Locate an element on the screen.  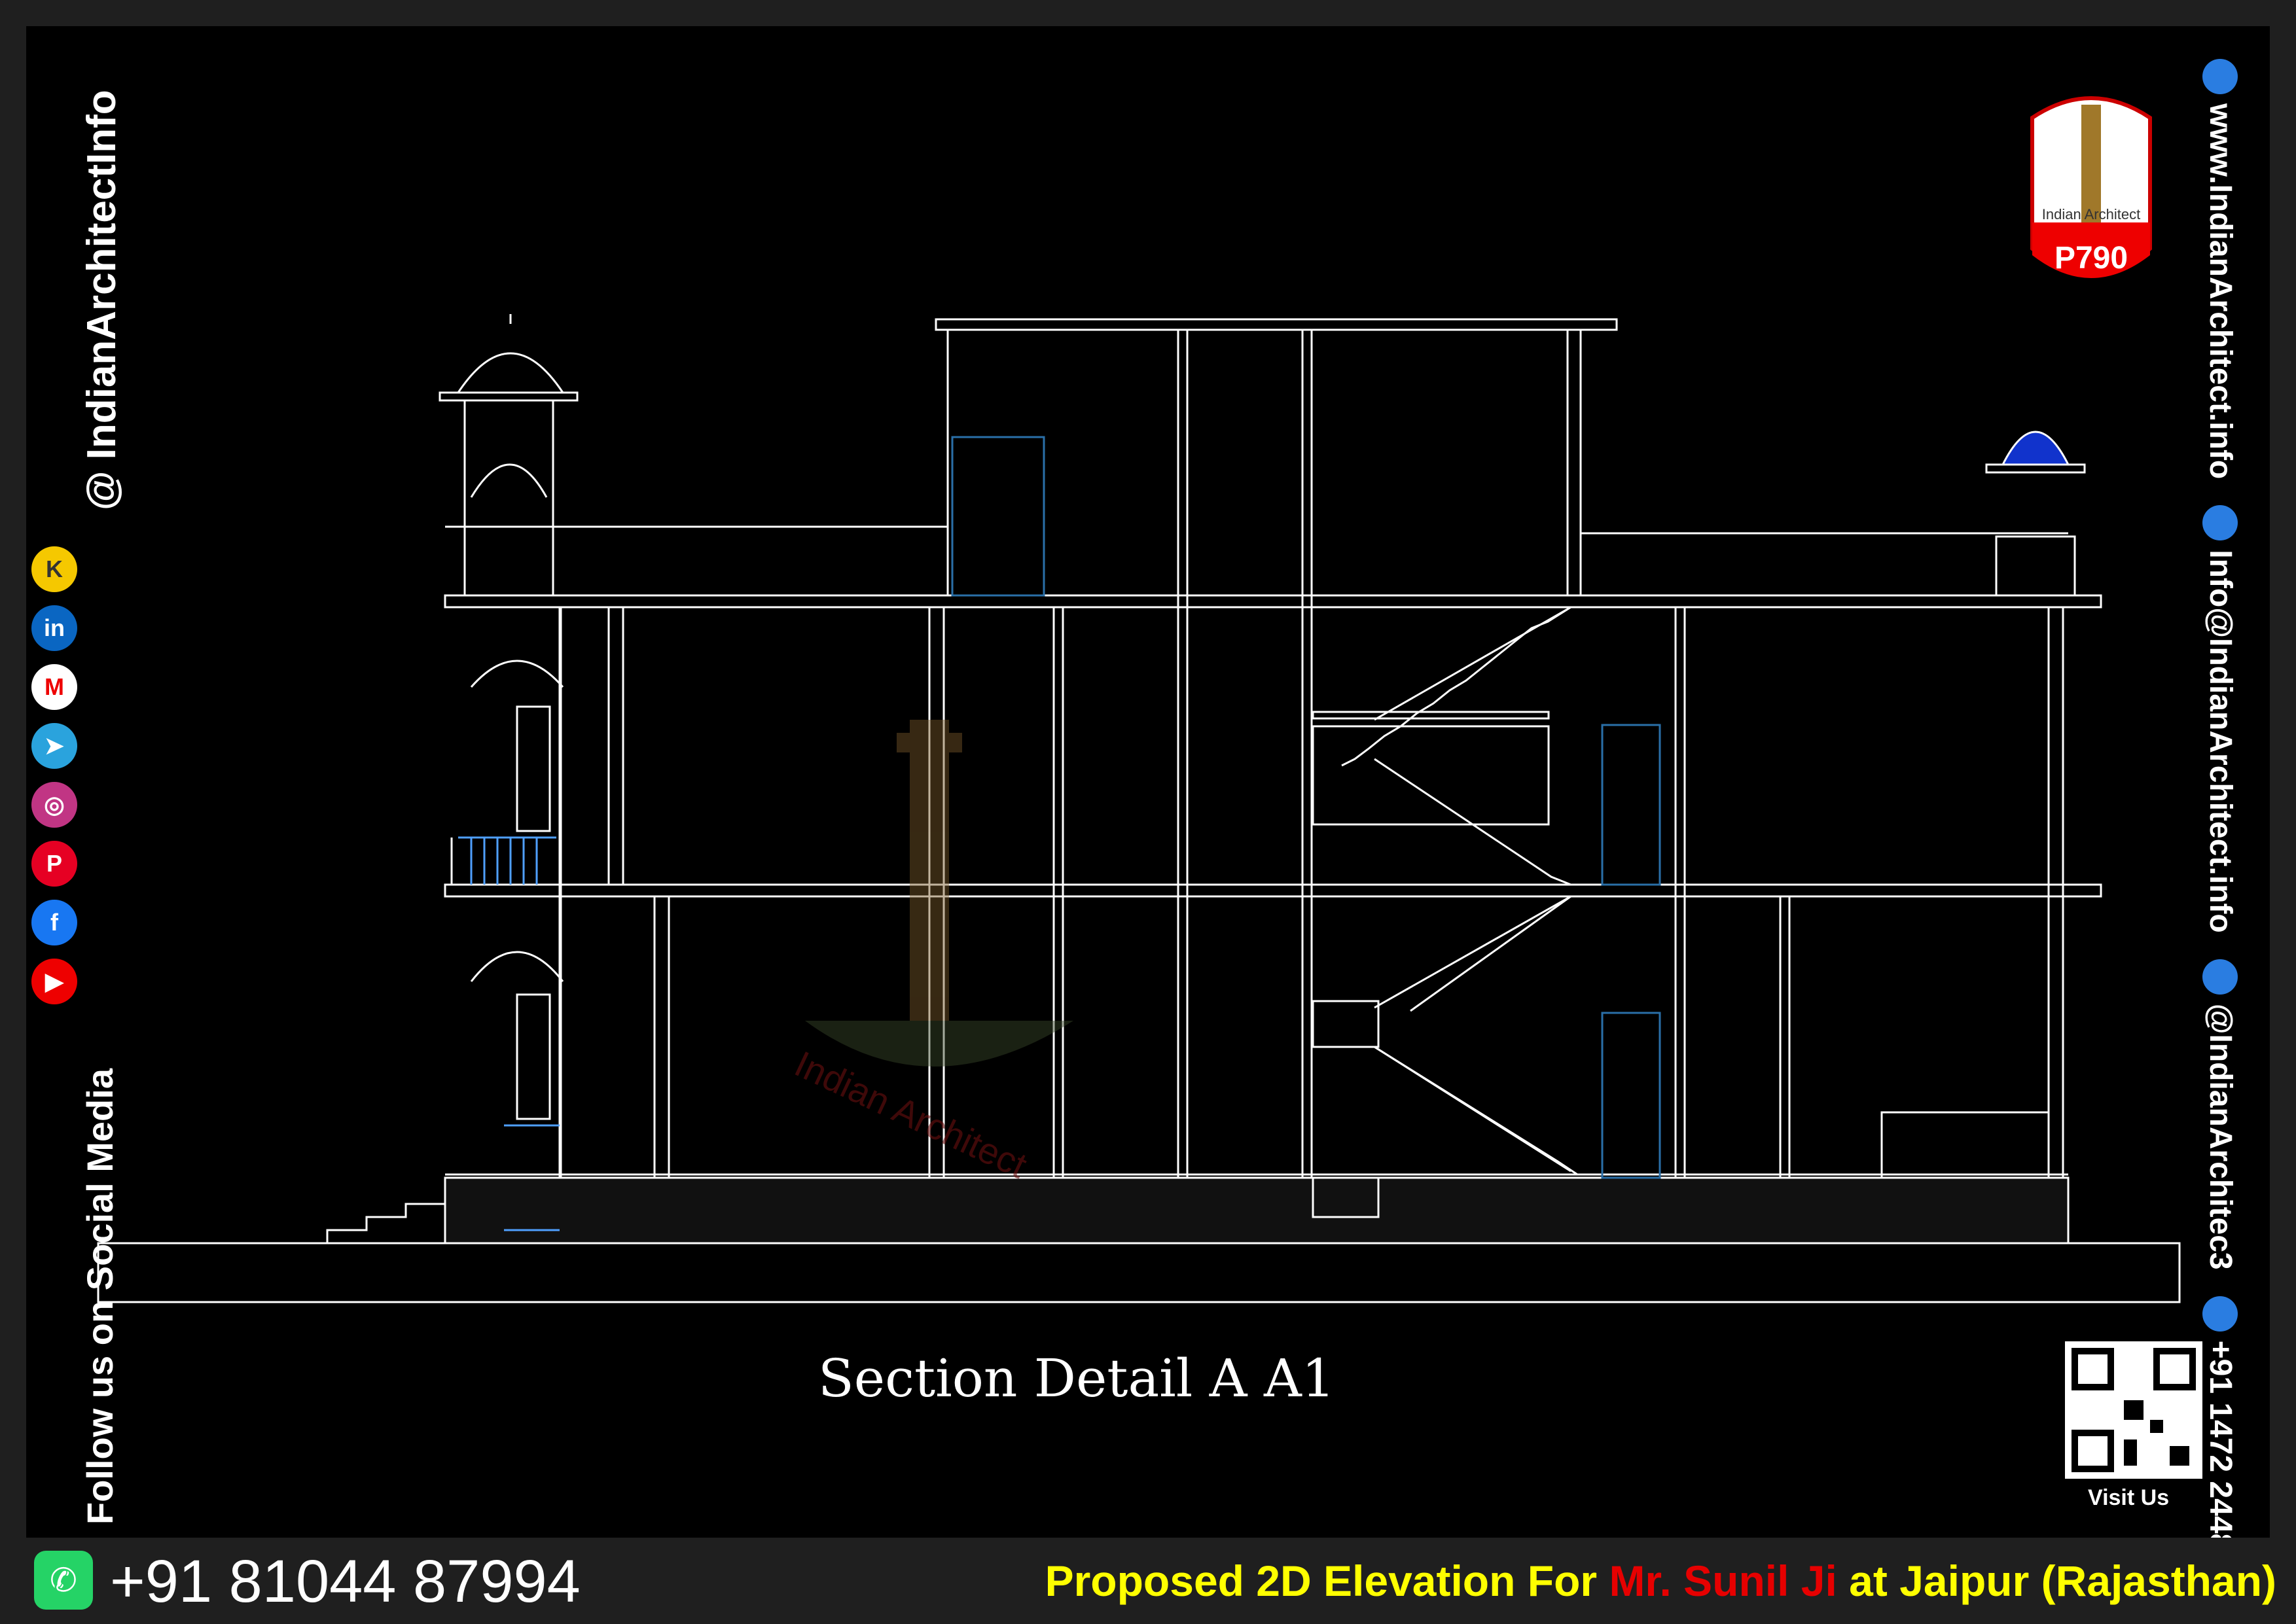
foundation is located at coordinates (1257, 1210).